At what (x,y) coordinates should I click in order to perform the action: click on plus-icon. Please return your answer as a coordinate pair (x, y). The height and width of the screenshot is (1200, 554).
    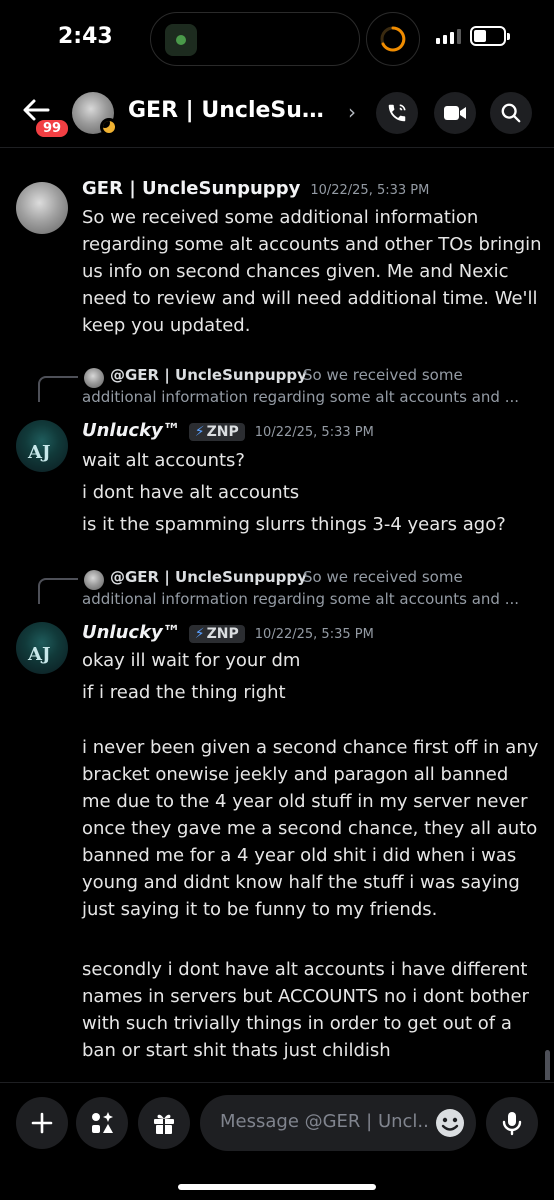
    Looking at the image, I should click on (42, 1123).